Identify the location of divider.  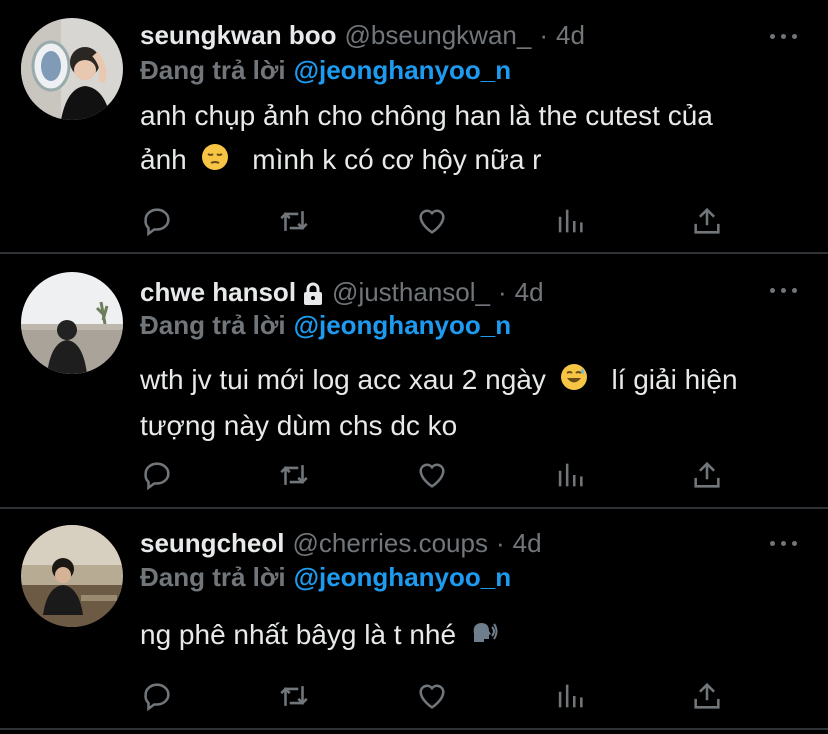
(414, 729).